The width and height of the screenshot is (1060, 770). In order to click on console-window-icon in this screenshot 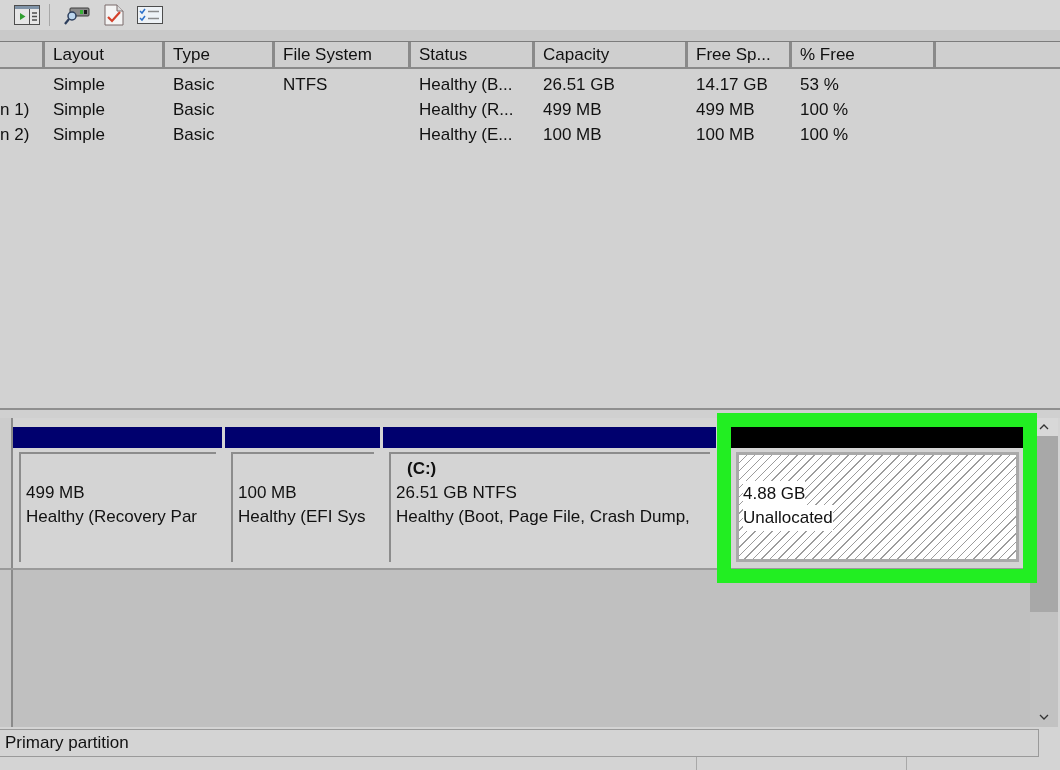, I will do `click(27, 15)`.